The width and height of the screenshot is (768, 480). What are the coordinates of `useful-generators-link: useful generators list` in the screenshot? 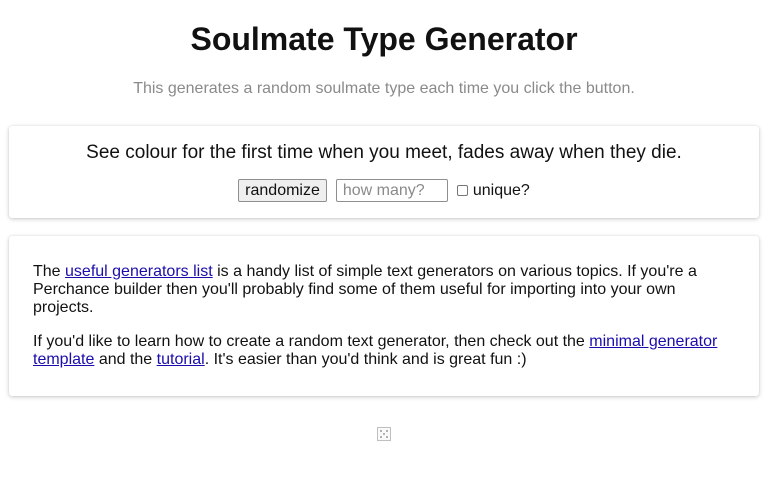 It's located at (139, 271).